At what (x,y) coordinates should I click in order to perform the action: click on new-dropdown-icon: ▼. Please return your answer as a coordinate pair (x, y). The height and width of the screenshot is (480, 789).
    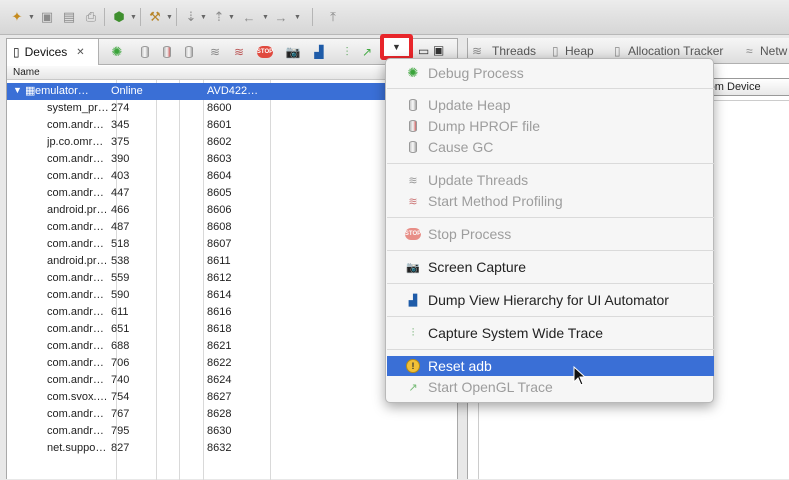
    Looking at the image, I should click on (31, 17).